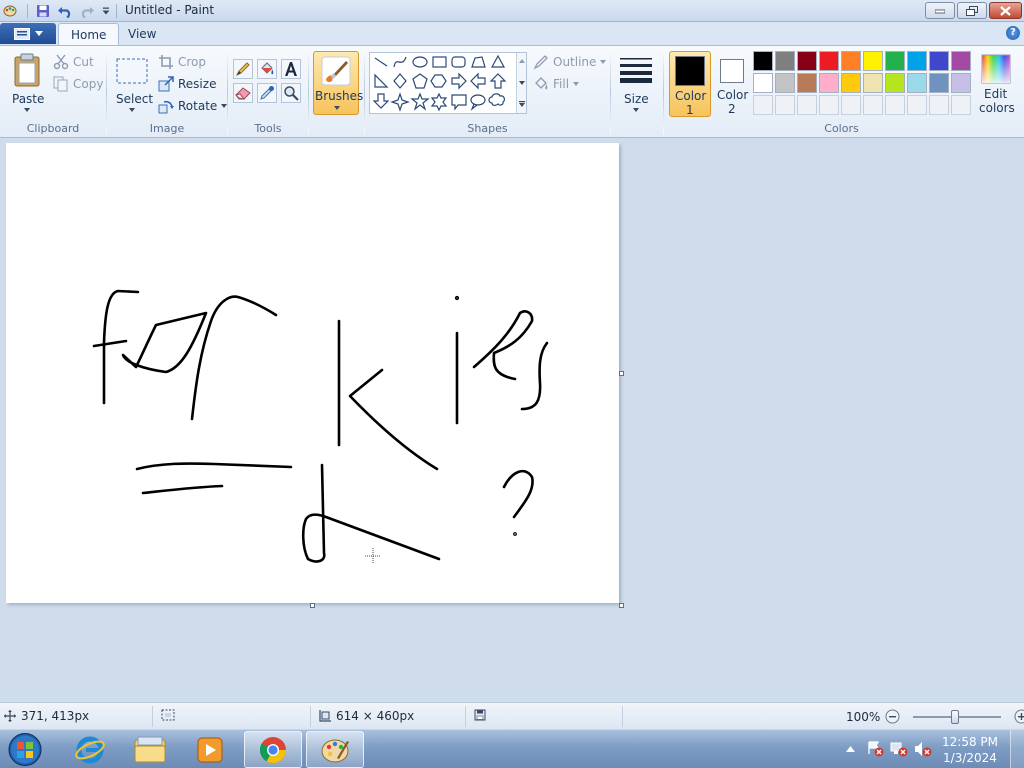 The width and height of the screenshot is (1024, 768). What do you see at coordinates (142, 34) in the screenshot?
I see `tab-view: View` at bounding box center [142, 34].